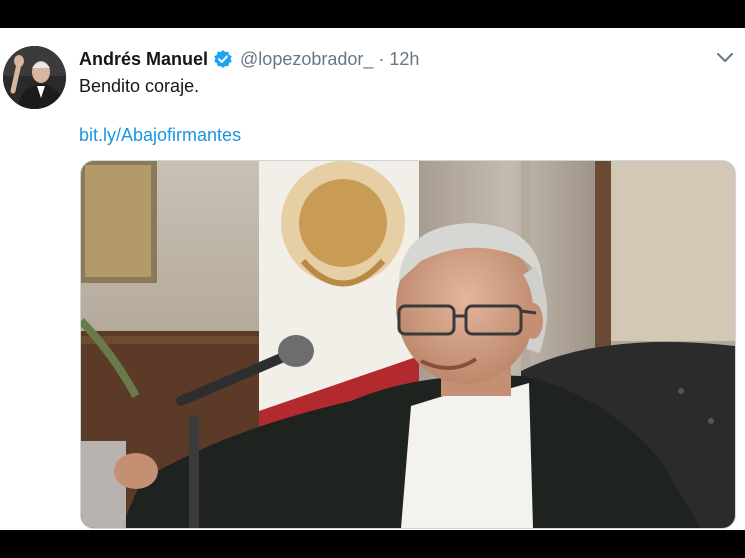  I want to click on verified-badge-icon, so click(223, 59).